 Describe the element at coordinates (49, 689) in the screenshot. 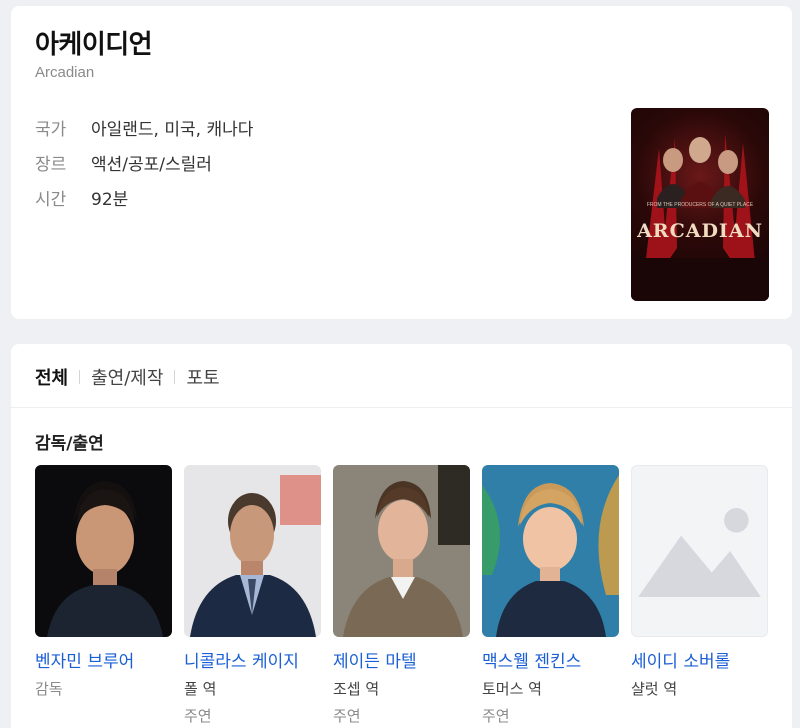

I see `person-role: 감독` at that location.